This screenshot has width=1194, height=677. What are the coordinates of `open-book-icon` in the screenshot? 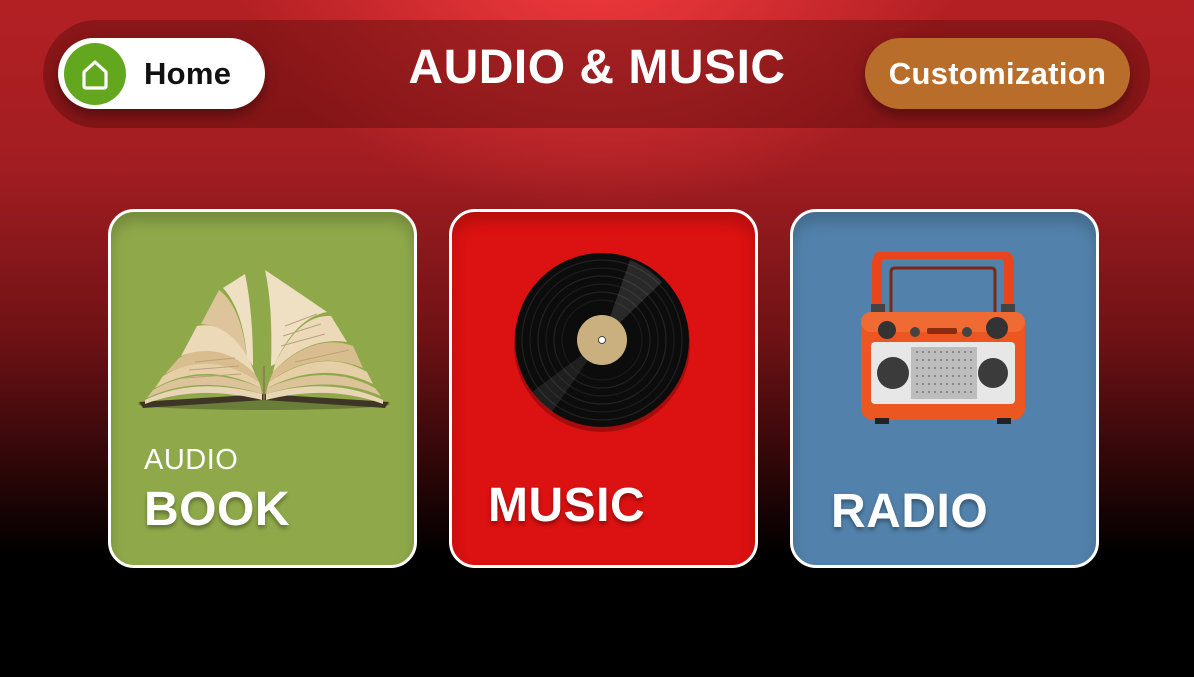 It's located at (264, 340).